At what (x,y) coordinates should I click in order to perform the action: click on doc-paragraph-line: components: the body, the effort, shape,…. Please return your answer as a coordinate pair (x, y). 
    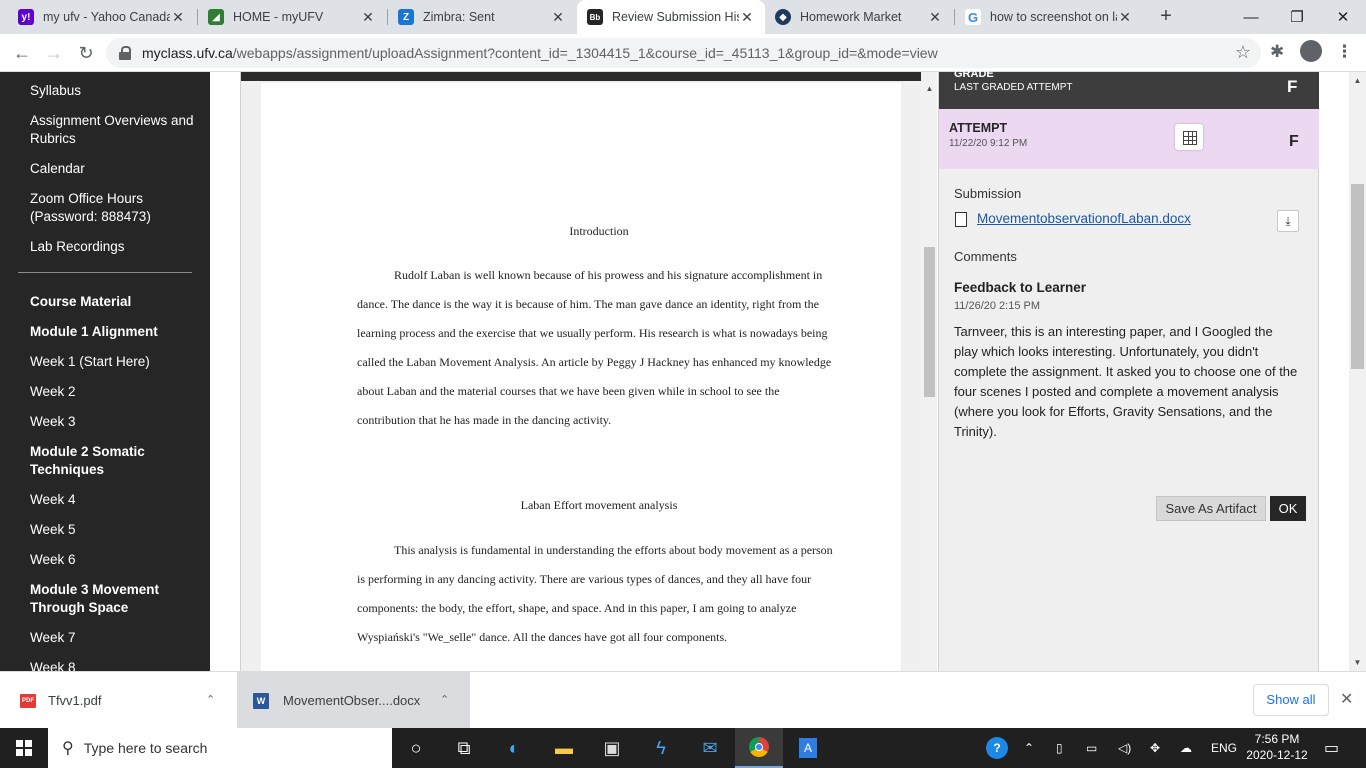
    Looking at the image, I should click on (577, 608).